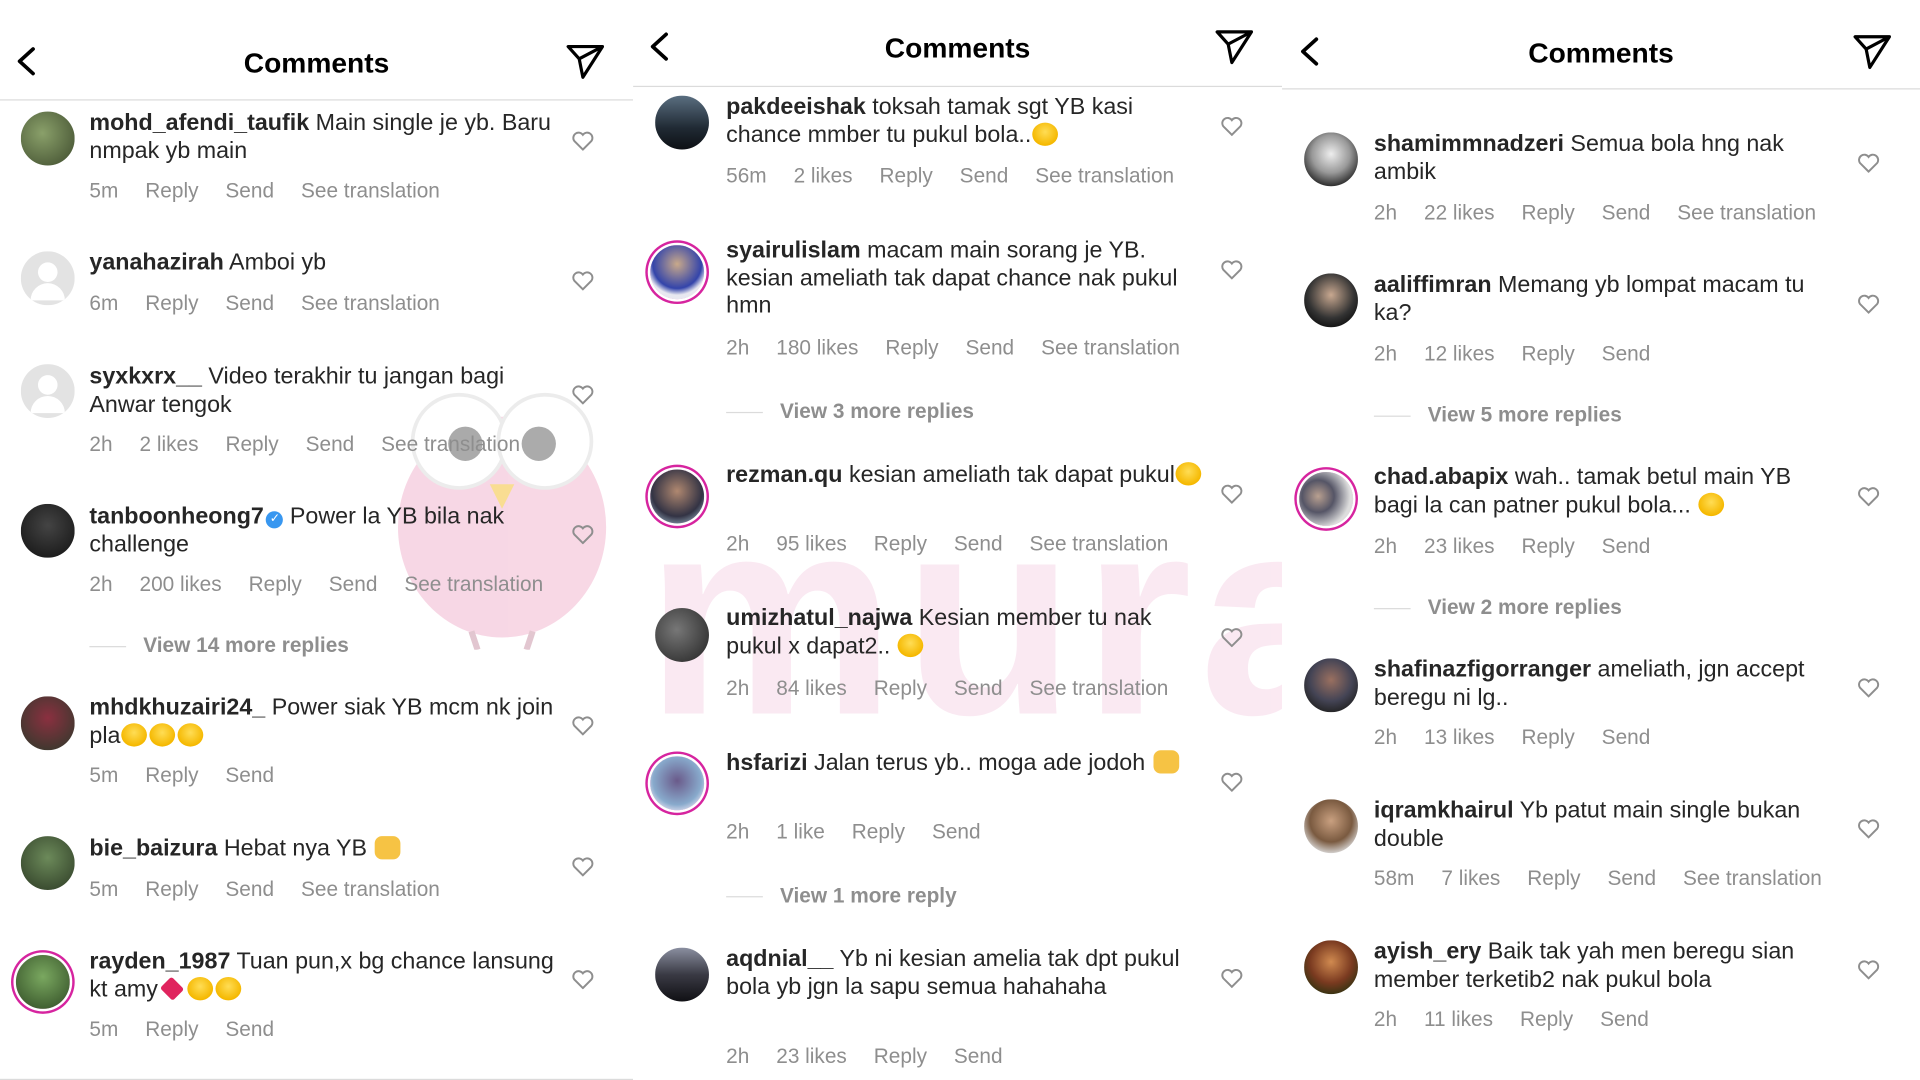  What do you see at coordinates (145, 377) in the screenshot?
I see `comment-username: syxkxrx__` at bounding box center [145, 377].